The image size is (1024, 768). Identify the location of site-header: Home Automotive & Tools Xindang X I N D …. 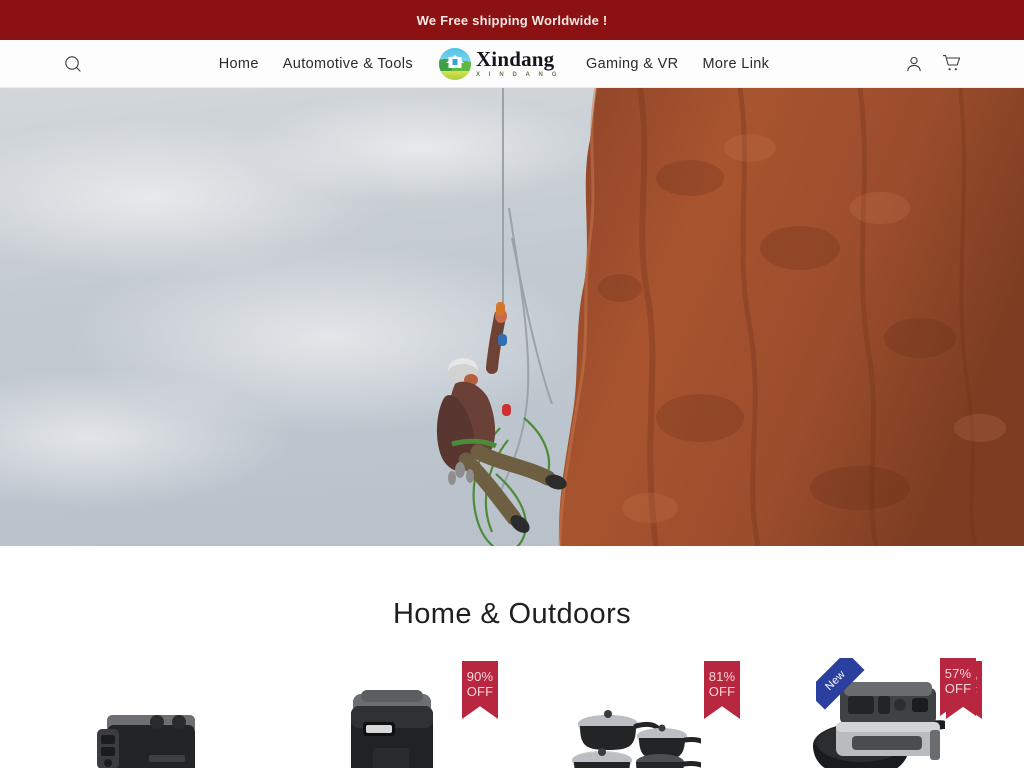
(512, 64).